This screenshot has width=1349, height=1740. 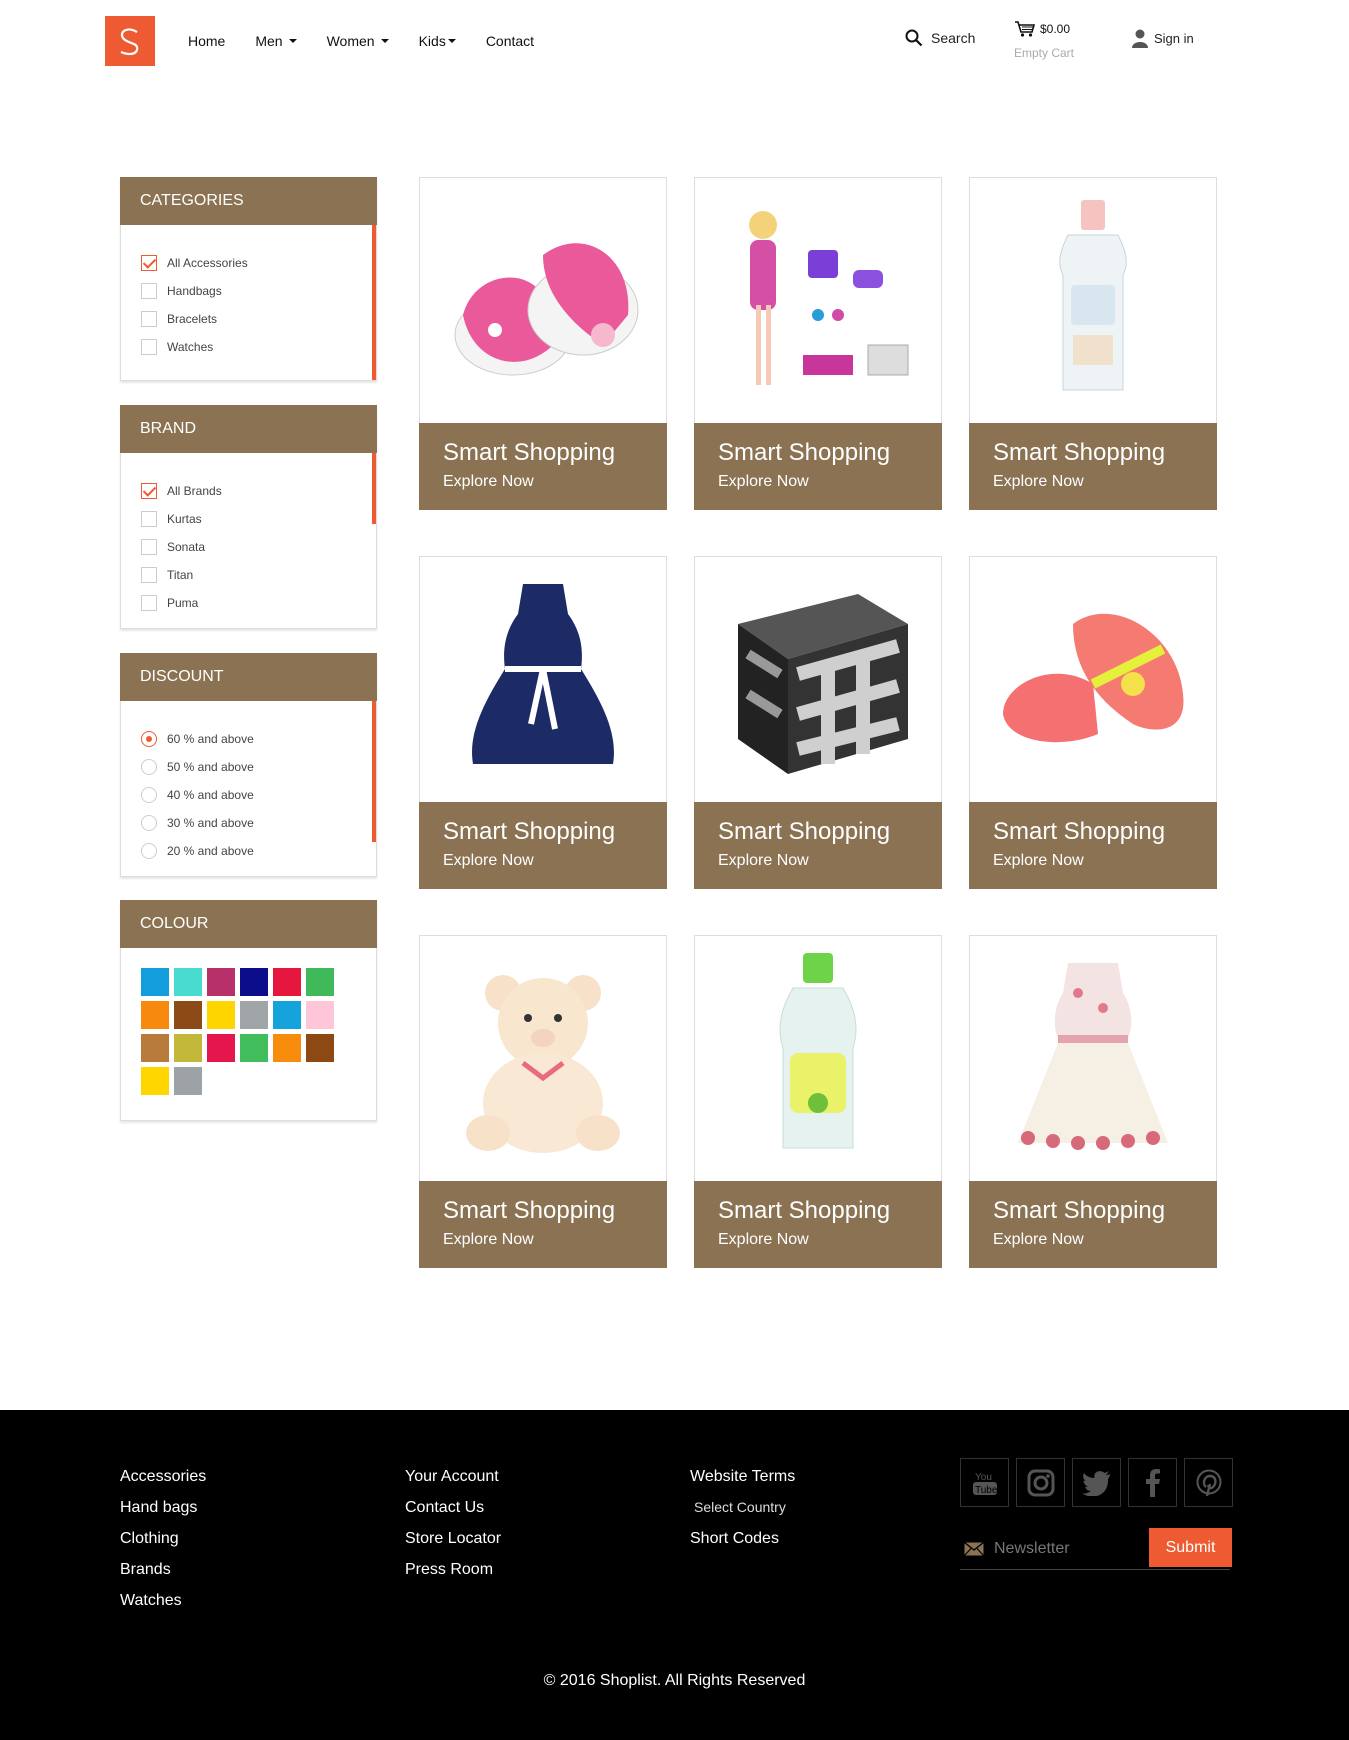 I want to click on nav-contact: Contact, so click(x=510, y=41).